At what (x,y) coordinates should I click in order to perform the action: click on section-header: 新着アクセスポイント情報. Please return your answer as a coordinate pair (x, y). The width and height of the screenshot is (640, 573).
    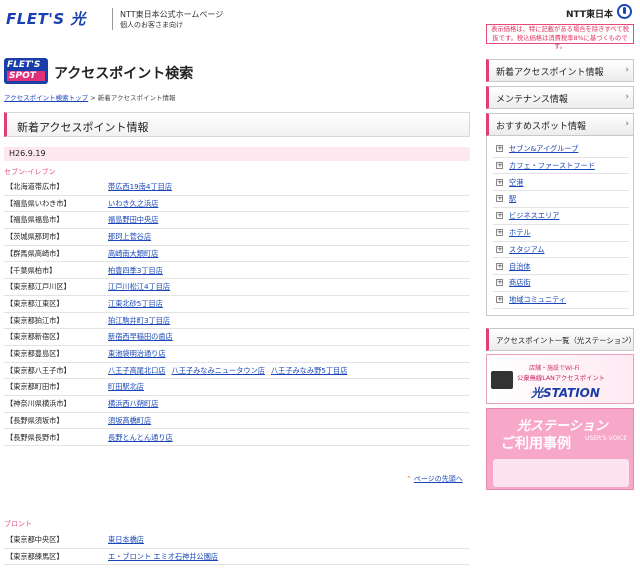
    Looking at the image, I should click on (237, 124).